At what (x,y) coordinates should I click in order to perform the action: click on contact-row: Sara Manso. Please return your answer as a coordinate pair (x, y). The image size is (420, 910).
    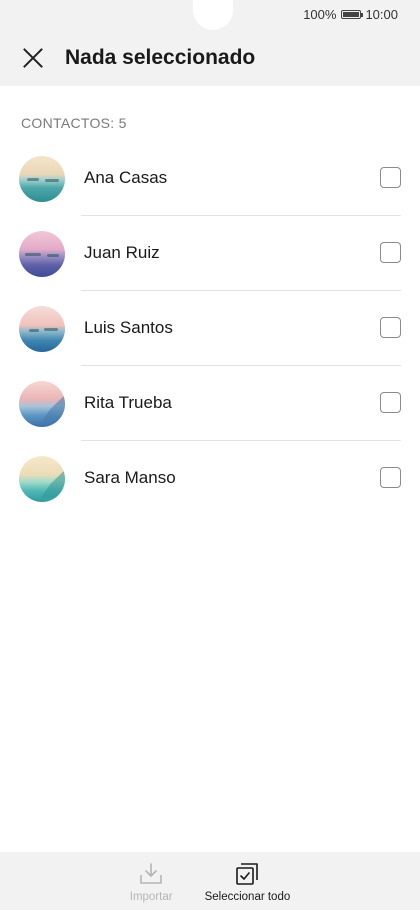
    Looking at the image, I should click on (210, 478).